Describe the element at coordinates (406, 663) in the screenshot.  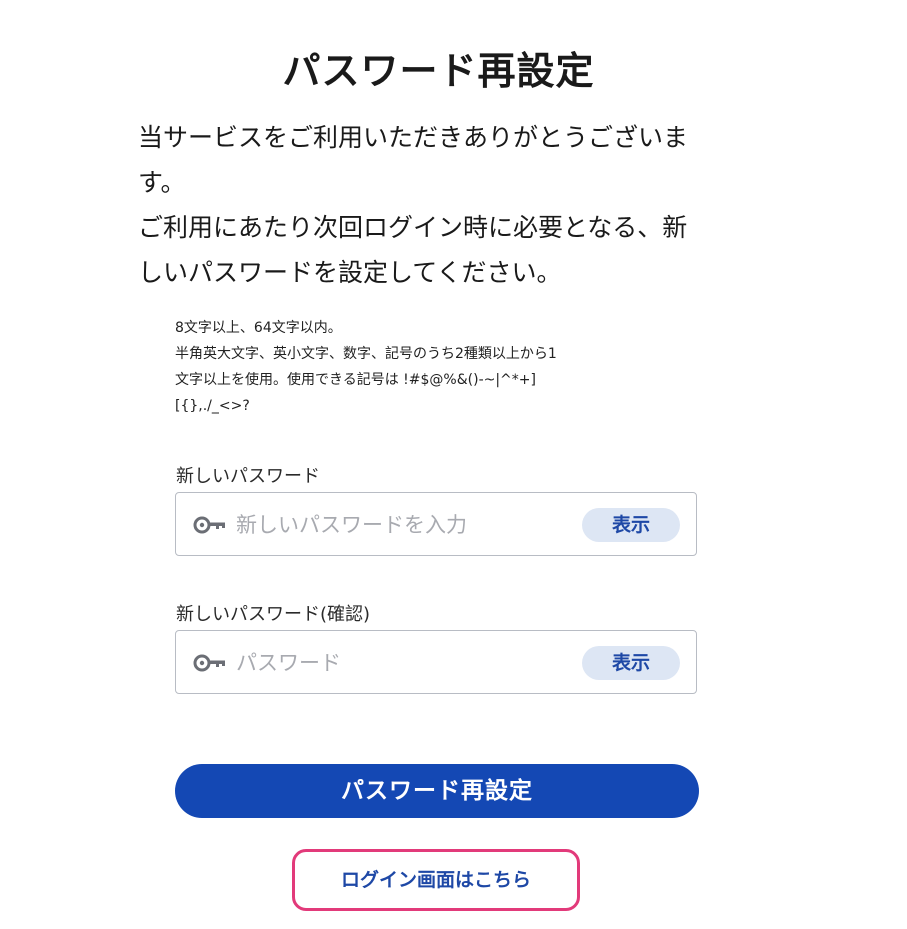
I see `confirm-password-input` at that location.